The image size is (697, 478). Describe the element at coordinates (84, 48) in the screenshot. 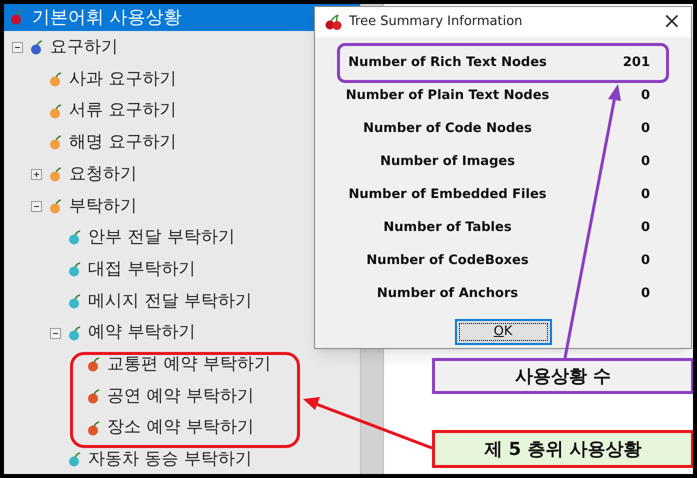

I see `tree-item: 요구하기` at that location.